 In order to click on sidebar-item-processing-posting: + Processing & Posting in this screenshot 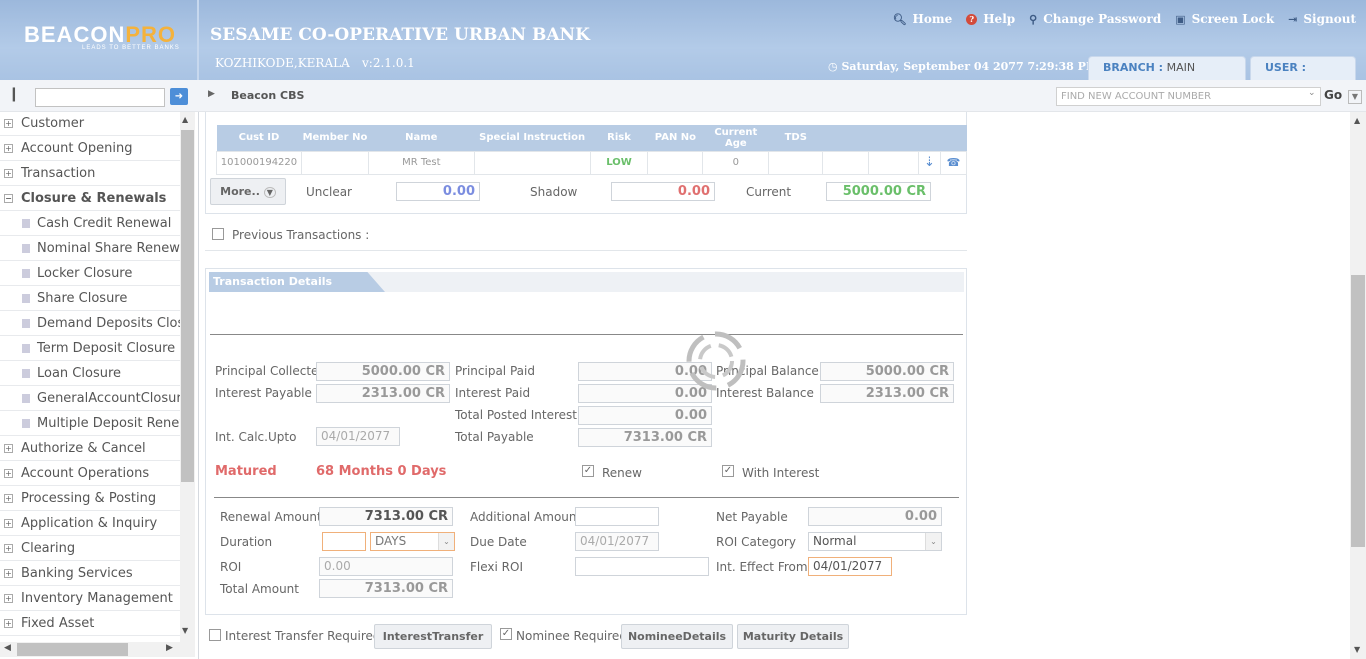, I will do `click(90, 499)`.